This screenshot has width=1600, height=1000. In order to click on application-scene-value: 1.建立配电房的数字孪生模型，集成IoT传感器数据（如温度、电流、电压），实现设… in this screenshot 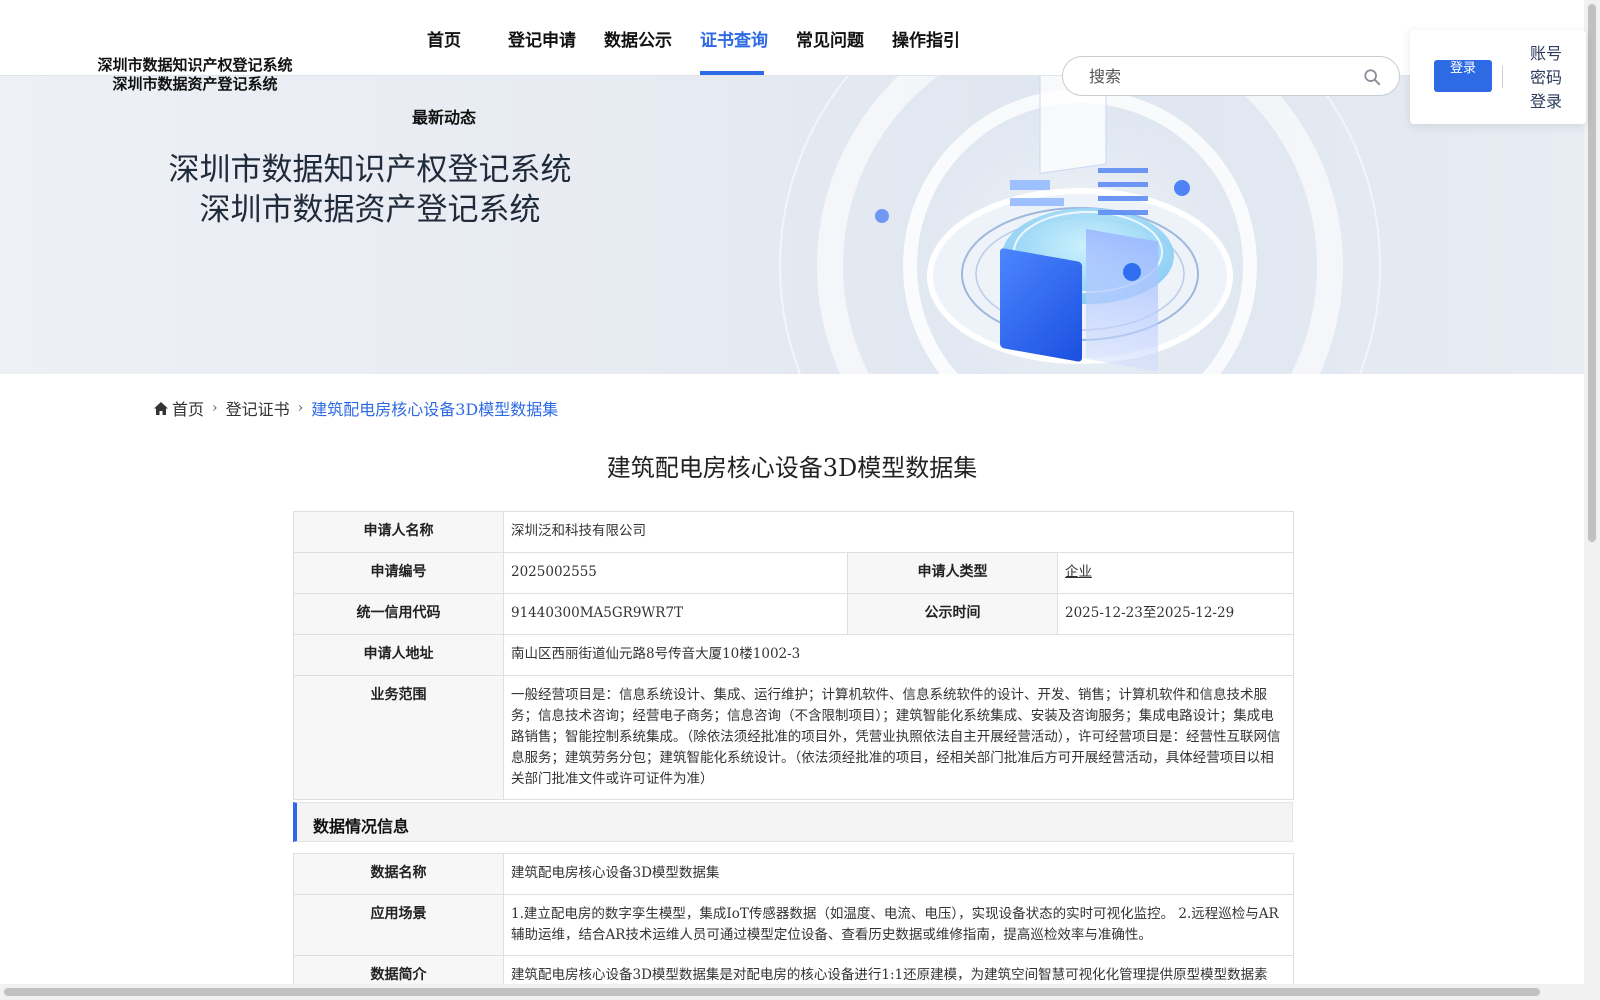, I will do `click(898, 925)`.